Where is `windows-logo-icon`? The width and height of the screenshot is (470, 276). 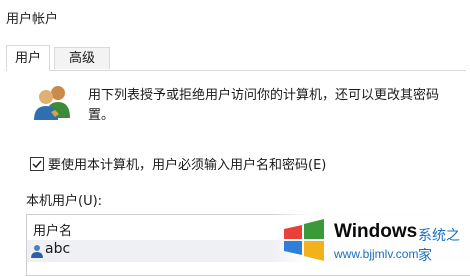 windows-logo-icon is located at coordinates (304, 240).